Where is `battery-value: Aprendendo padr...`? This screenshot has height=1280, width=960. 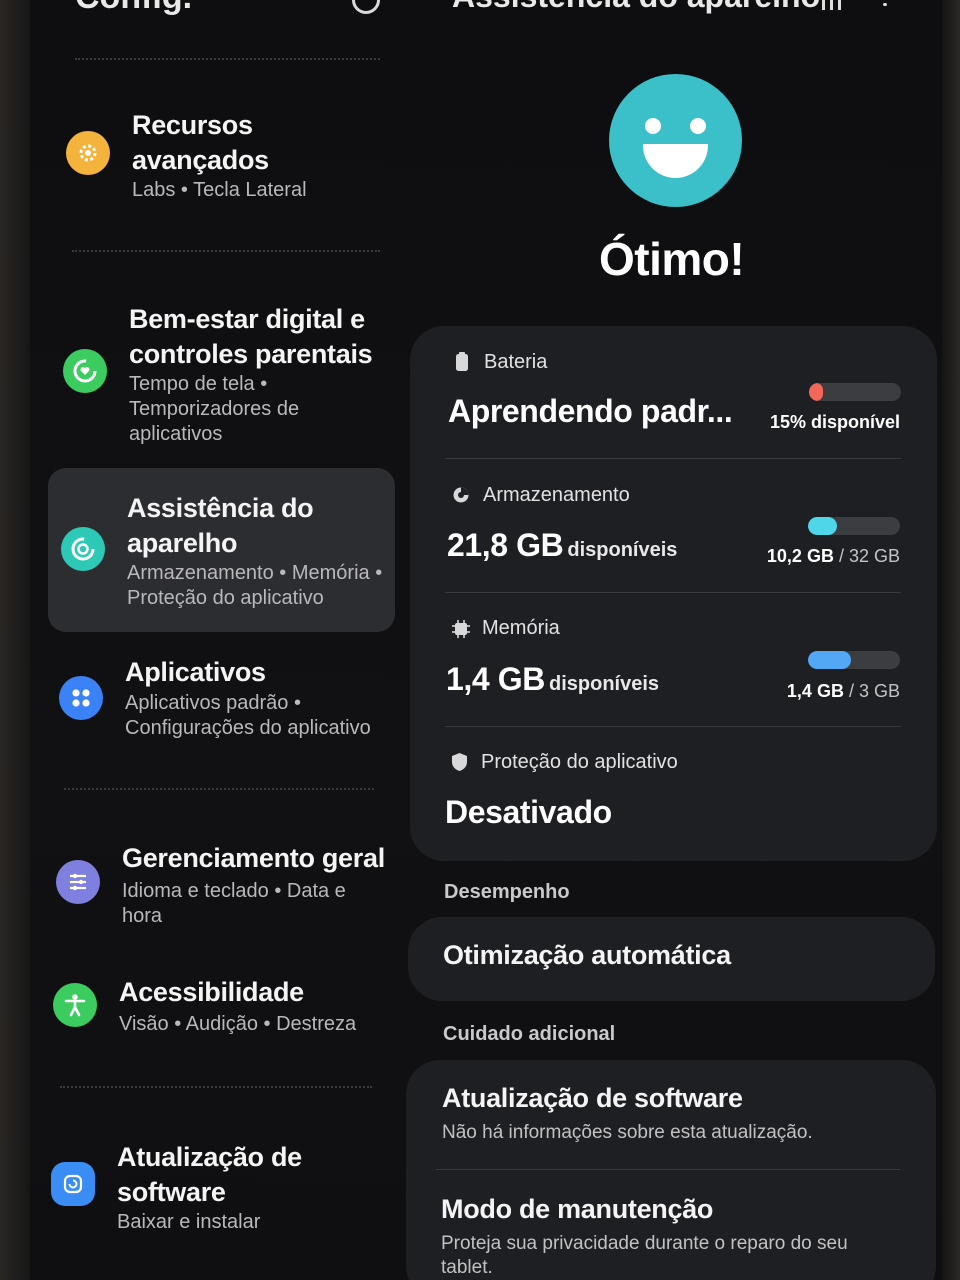
battery-value: Aprendendo padr... is located at coordinates (590, 411).